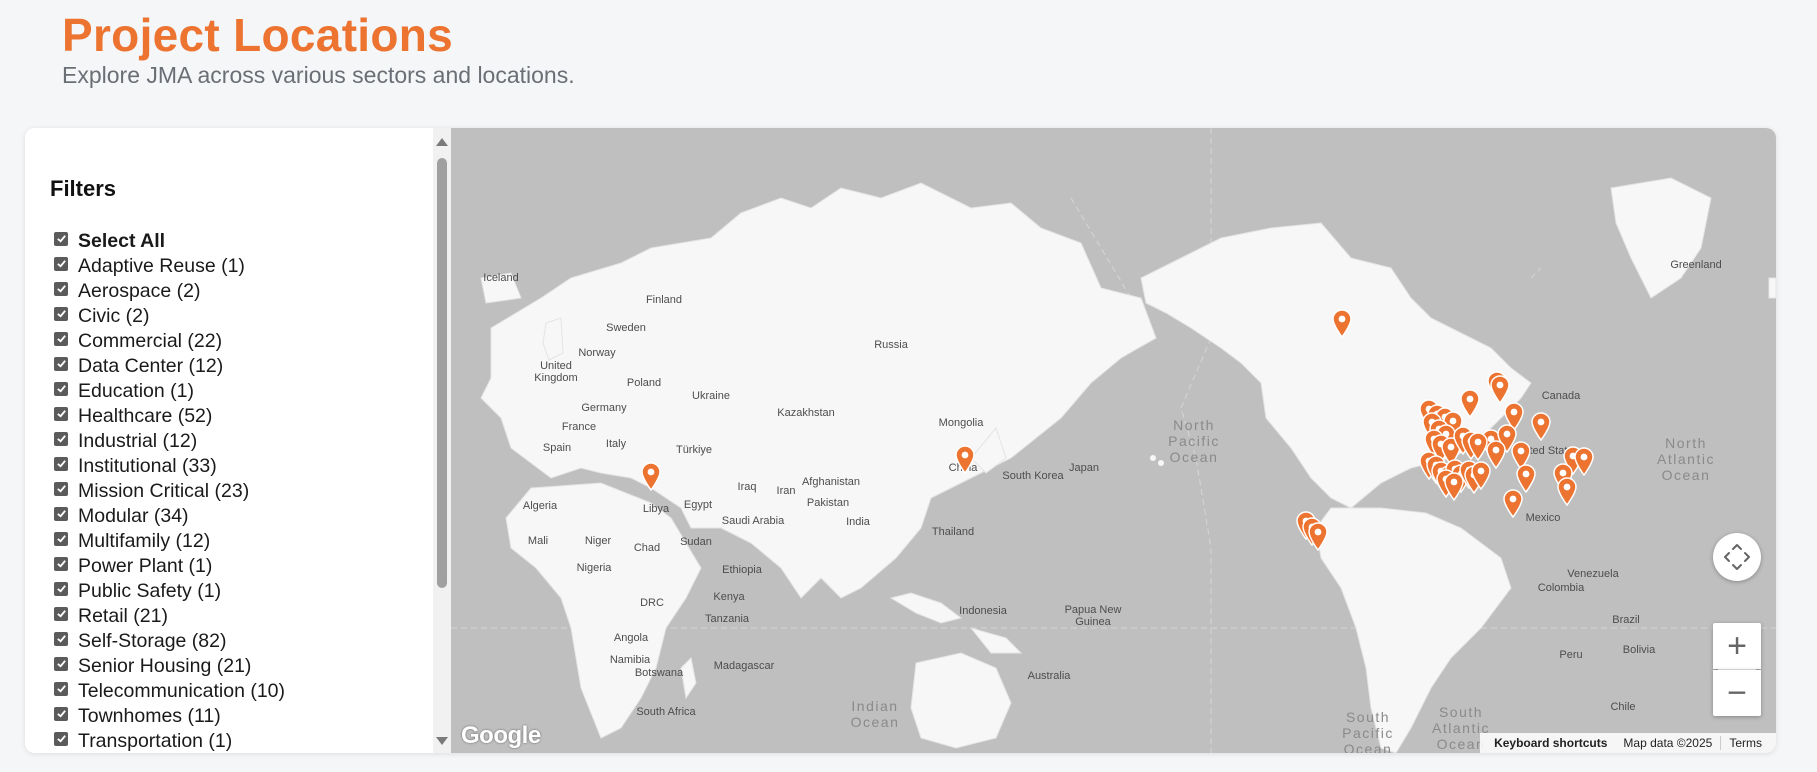  Describe the element at coordinates (258, 35) in the screenshot. I see `page-title: Project Locations` at that location.